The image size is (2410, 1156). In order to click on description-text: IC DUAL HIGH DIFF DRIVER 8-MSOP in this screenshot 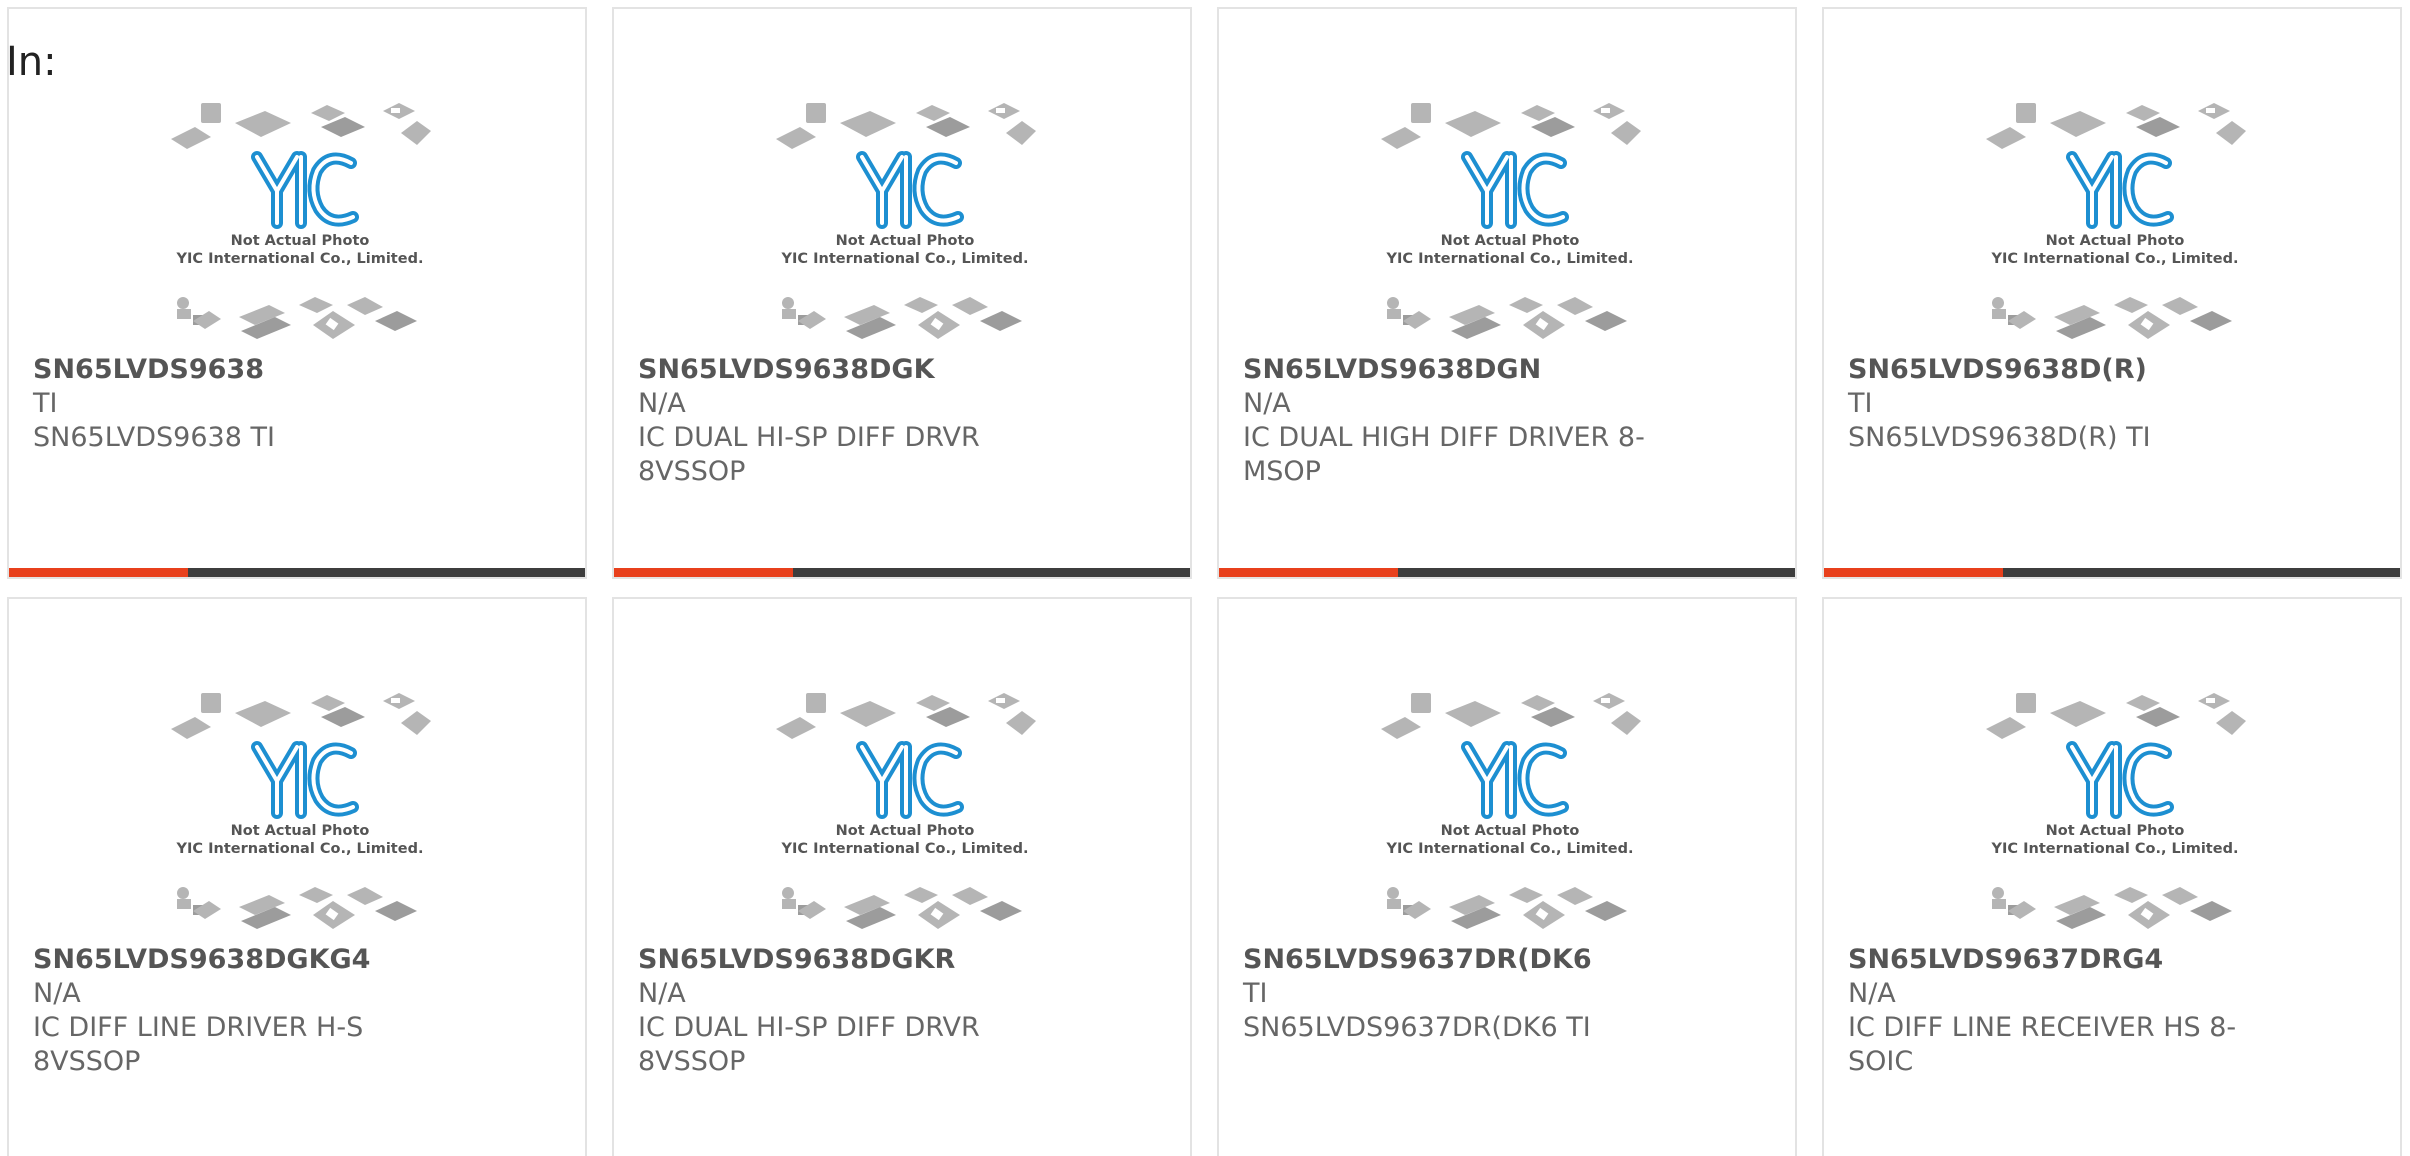, I will do `click(1444, 454)`.